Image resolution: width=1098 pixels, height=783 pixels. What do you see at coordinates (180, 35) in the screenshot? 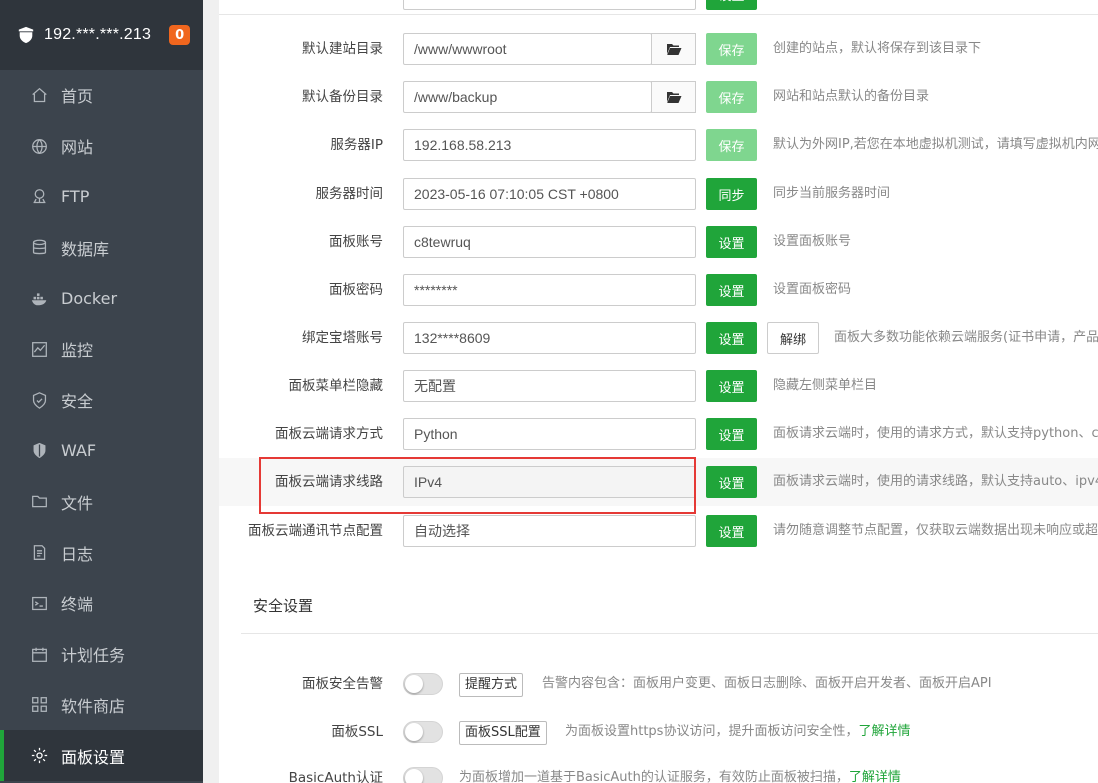
I see `notification-badge: 0` at bounding box center [180, 35].